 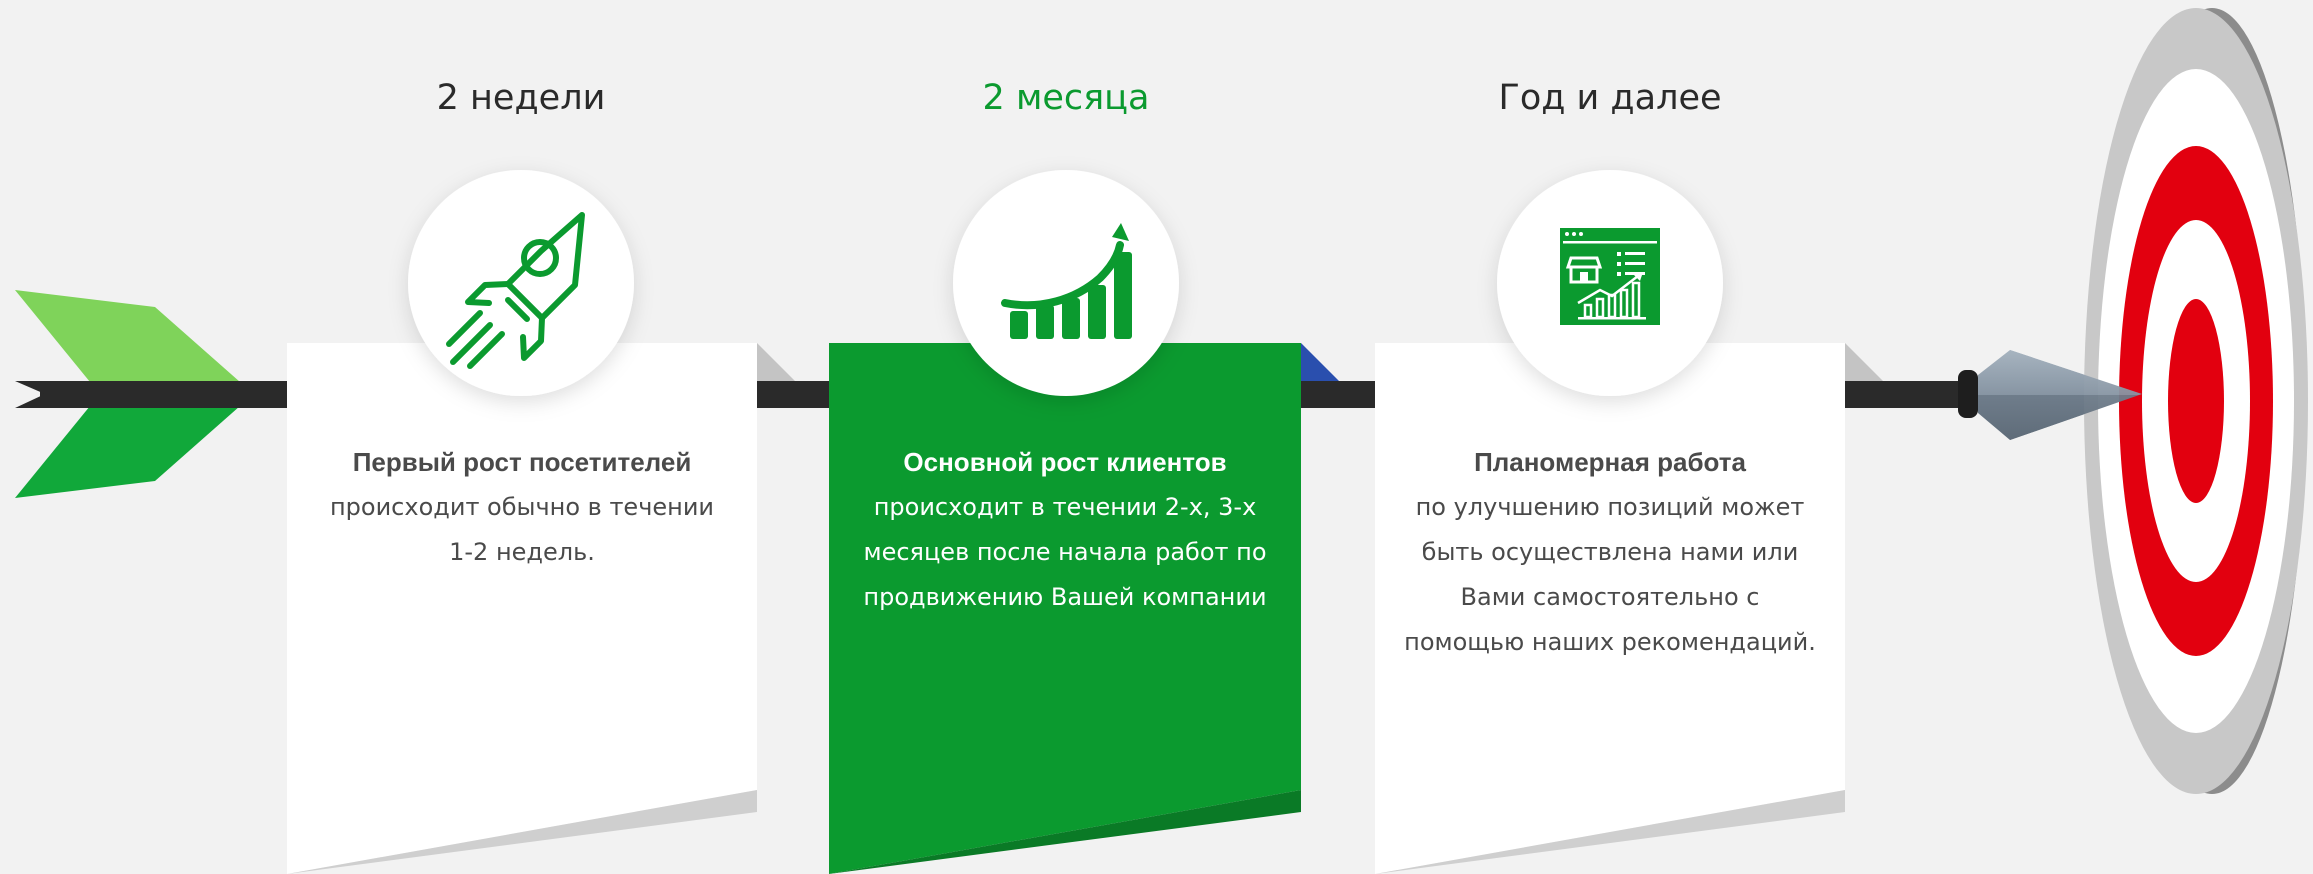 What do you see at coordinates (1610, 507) in the screenshot?
I see `stage-text-line: по улучшению позиций может` at bounding box center [1610, 507].